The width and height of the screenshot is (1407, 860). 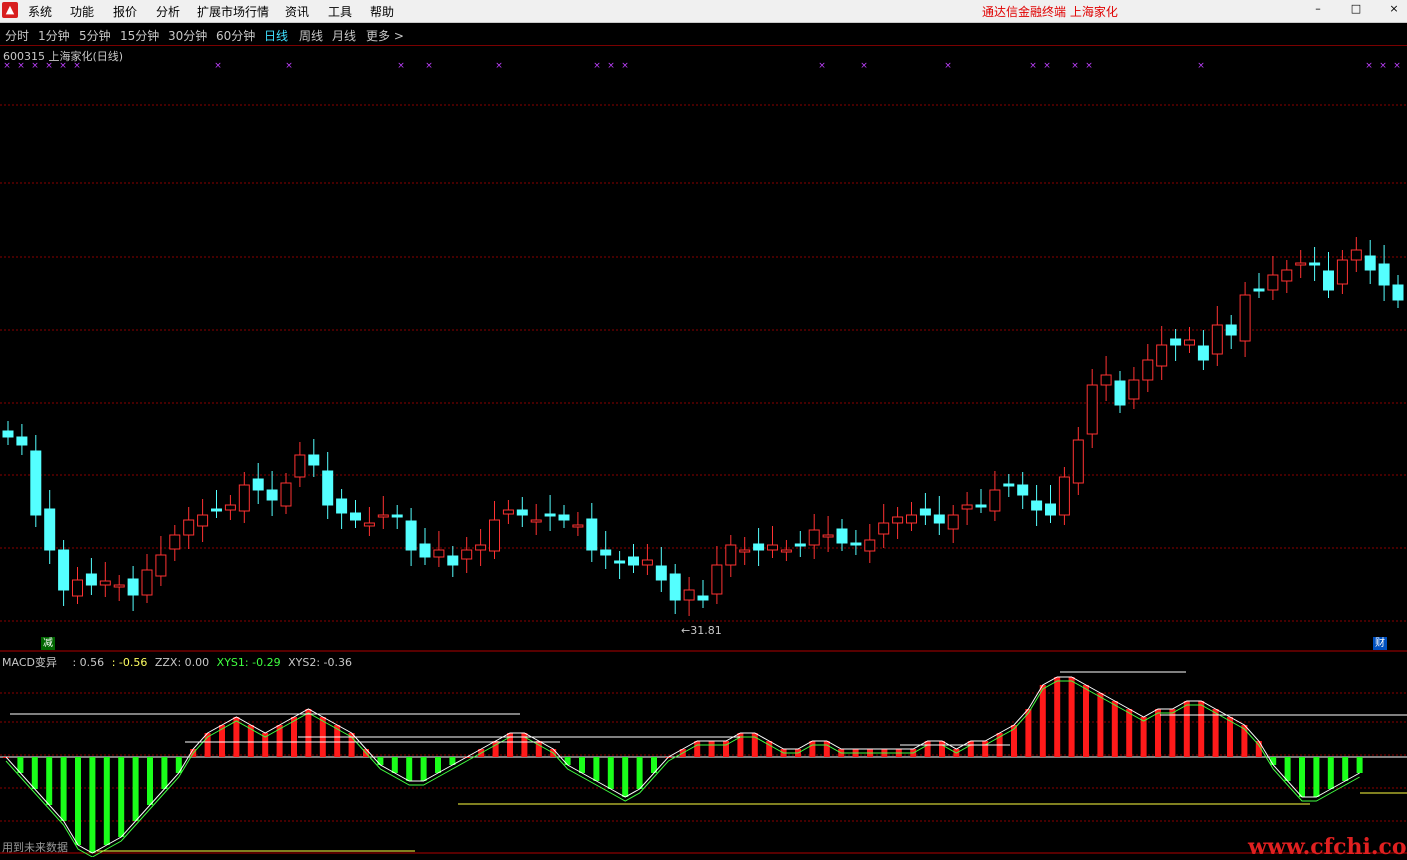 I want to click on info-badge-finance: 财, so click(x=1380, y=643).